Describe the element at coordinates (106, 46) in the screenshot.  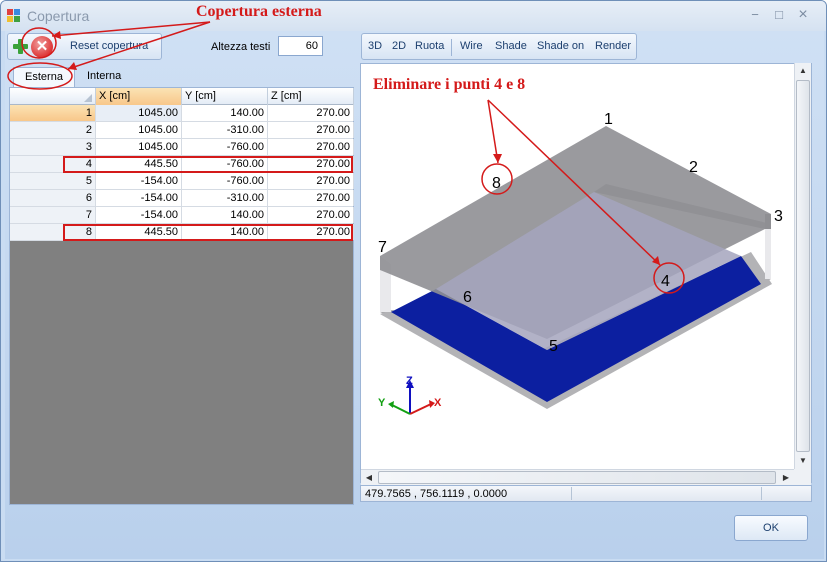
I see `reset-copertura-button: Reset copertura` at that location.